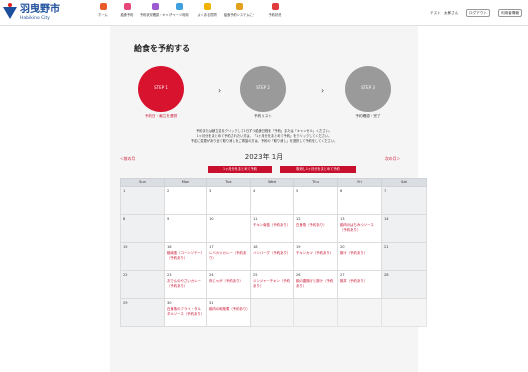 The width and height of the screenshot is (528, 372). I want to click on calendar-day-cell: 28, so click(404, 284).